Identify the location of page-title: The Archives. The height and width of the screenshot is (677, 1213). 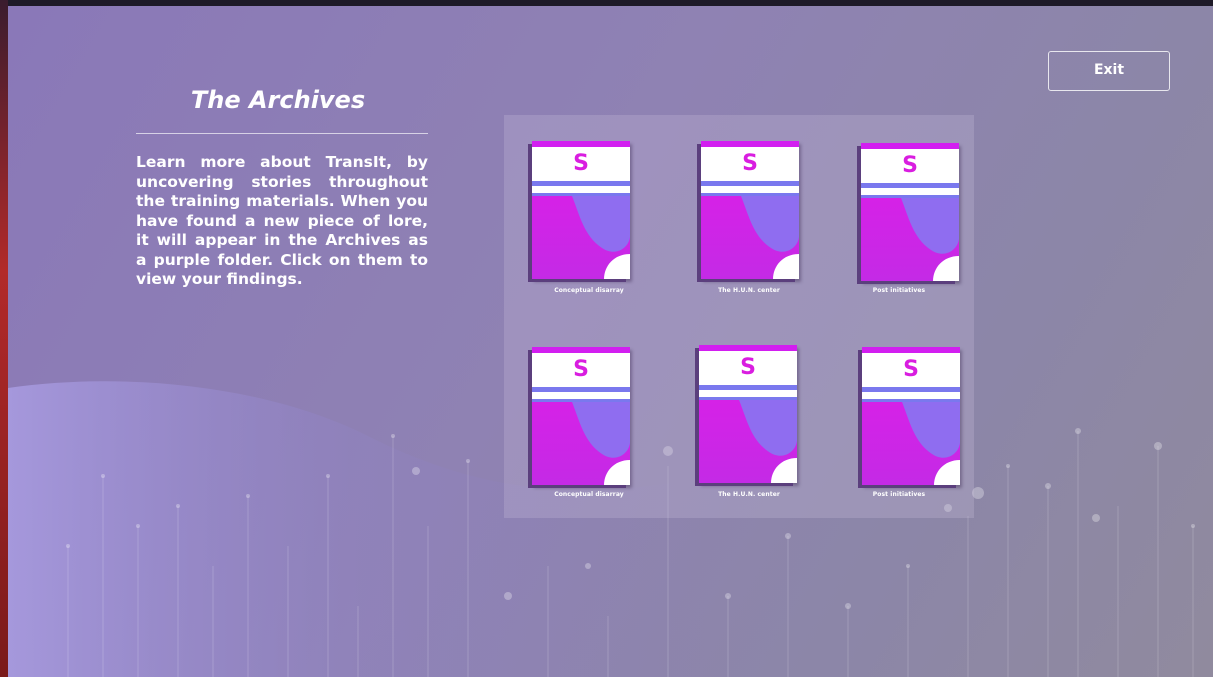
(278, 100).